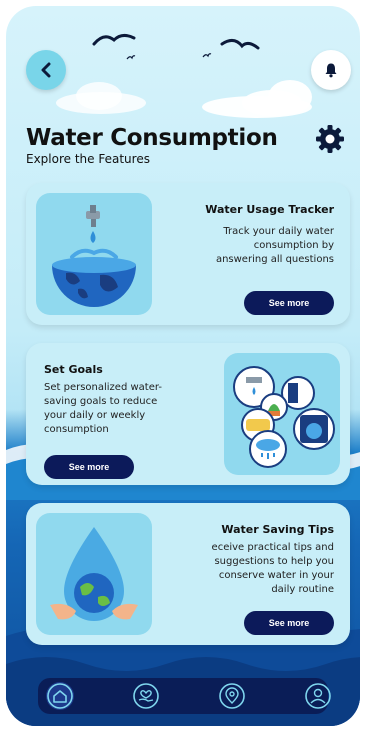  I want to click on card-description-line: consumption, so click(76, 429).